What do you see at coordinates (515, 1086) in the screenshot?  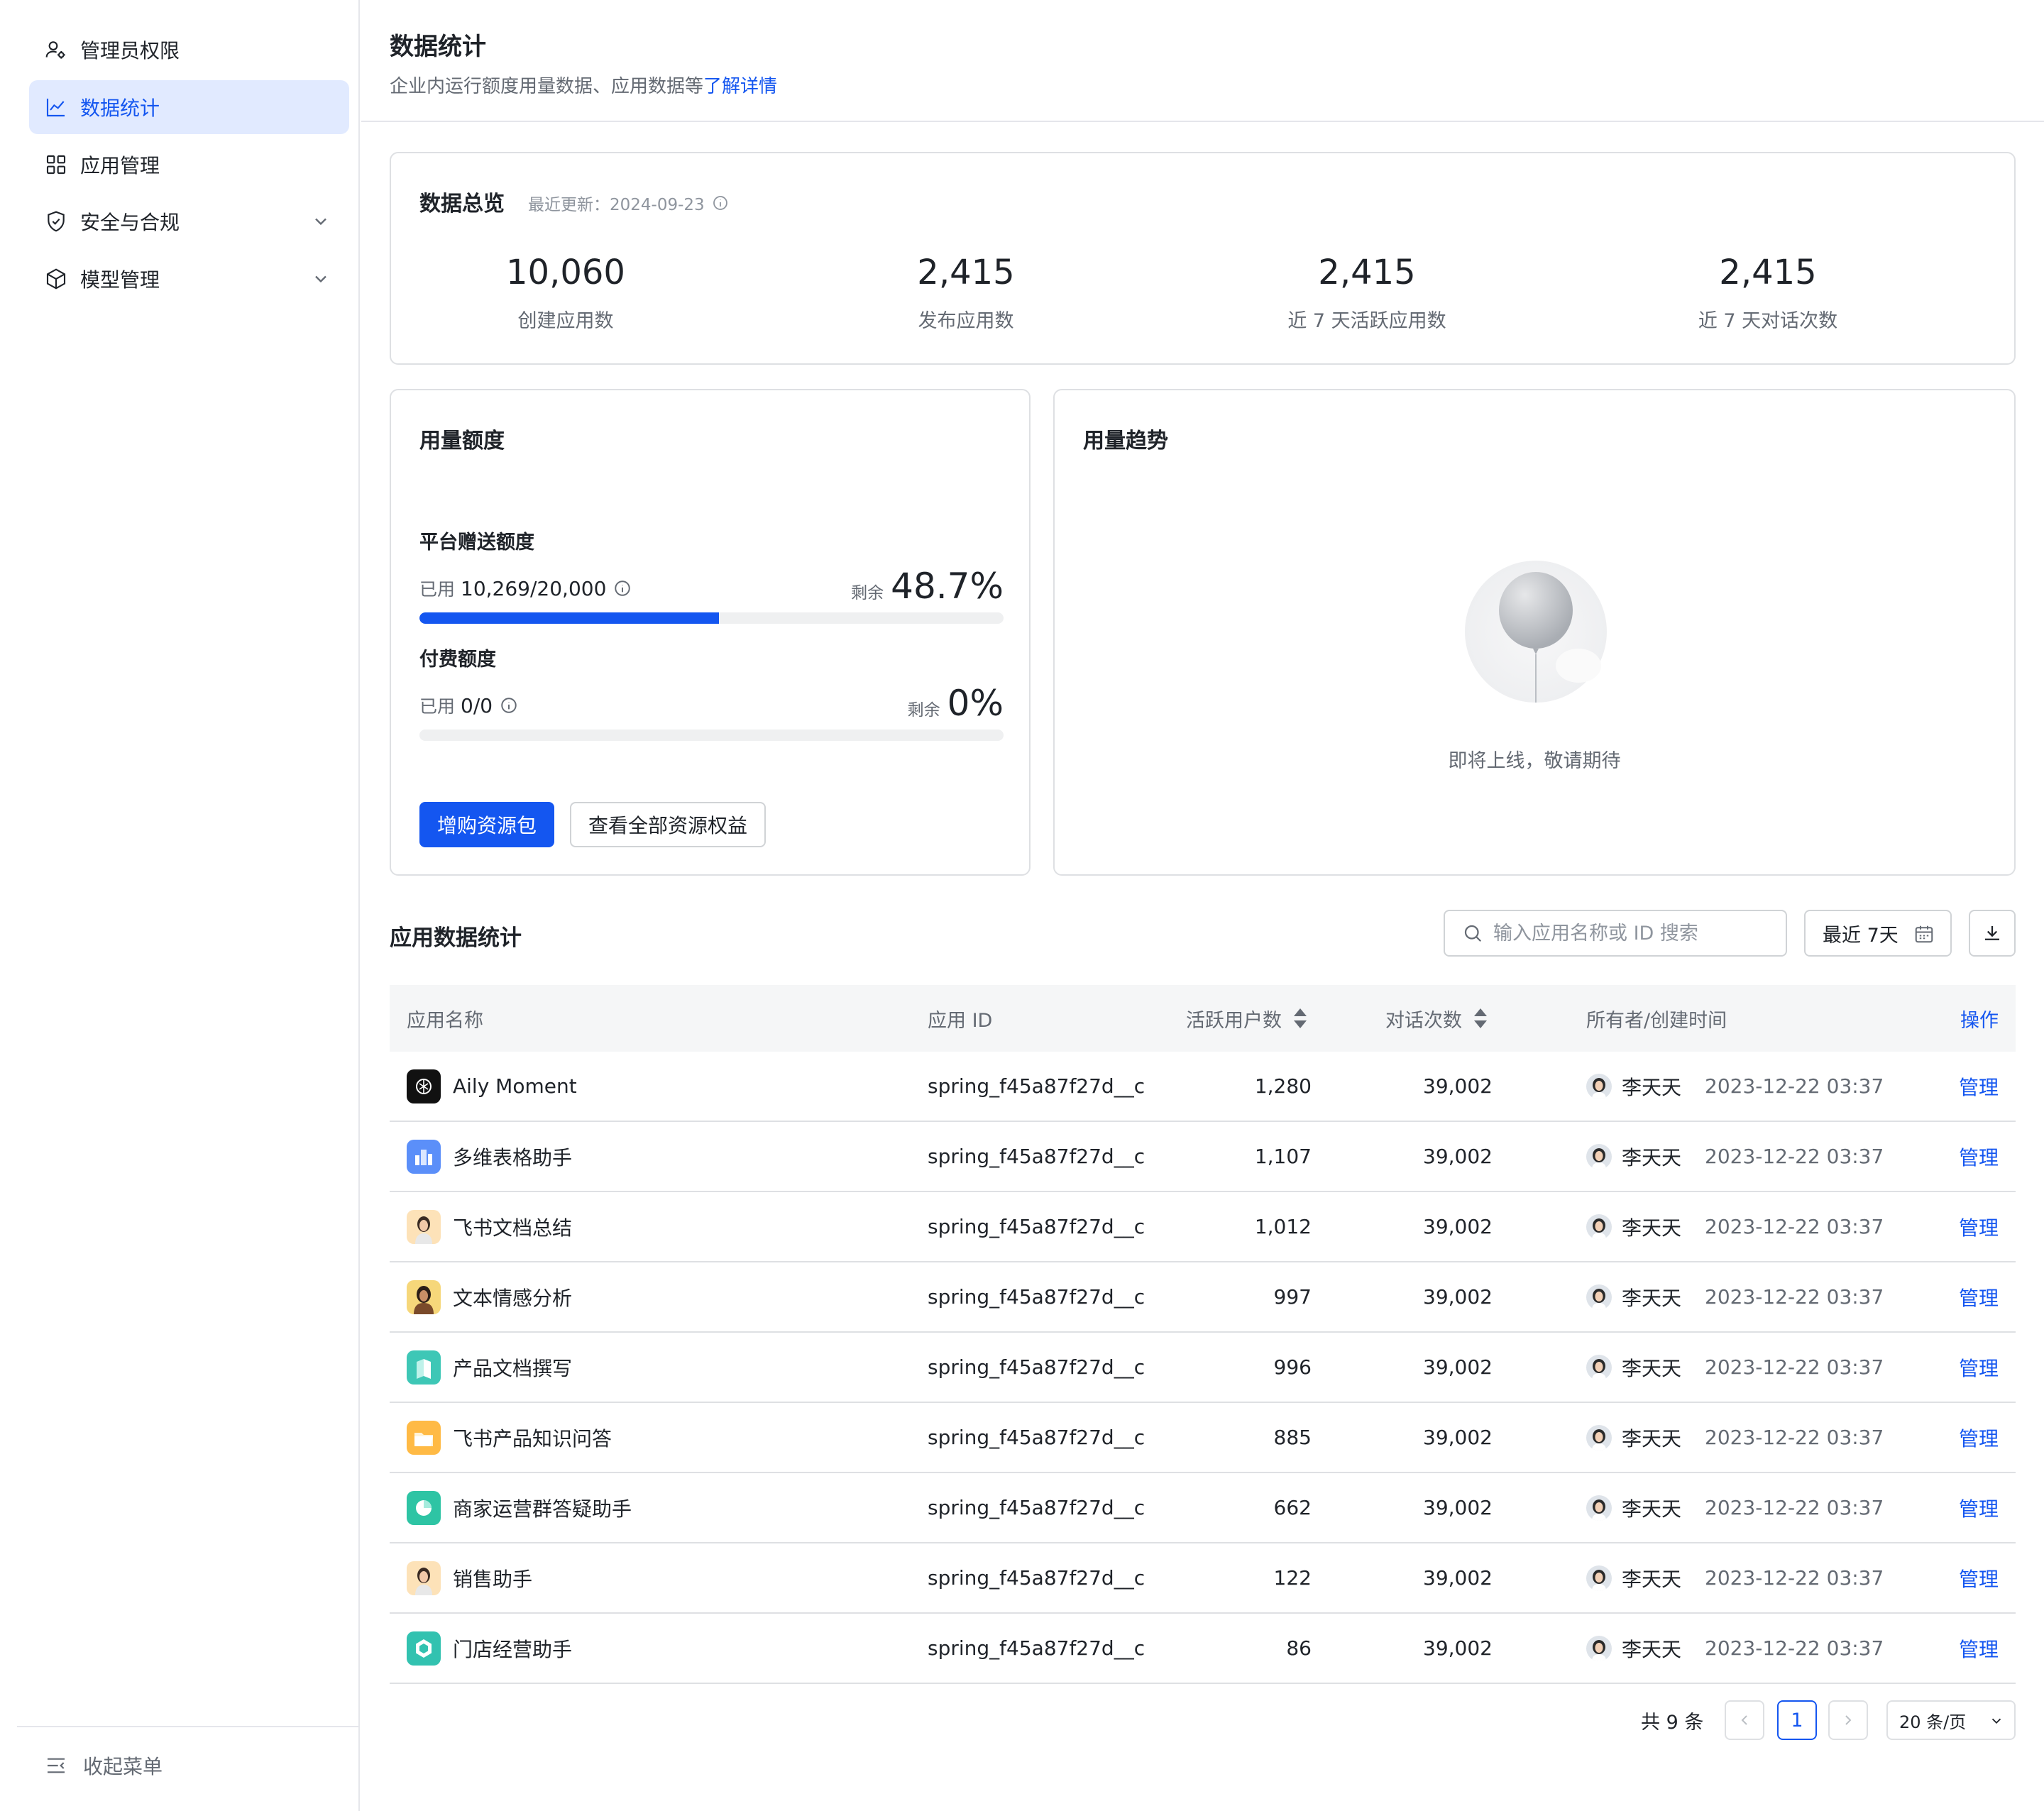 I see `app-name: Aily Moment` at bounding box center [515, 1086].